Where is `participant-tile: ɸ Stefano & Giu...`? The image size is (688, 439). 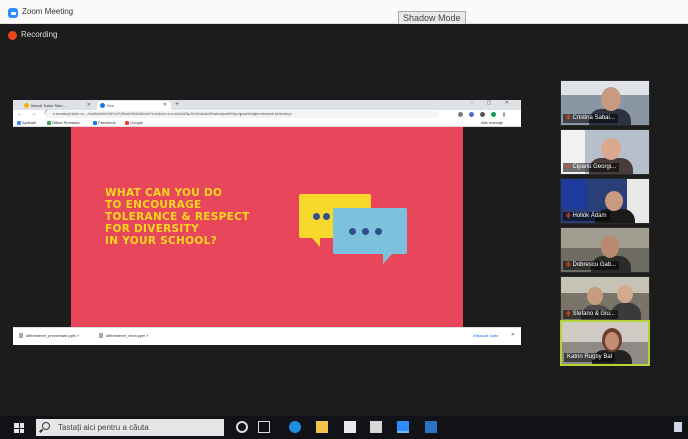 participant-tile: ɸ Stefano & Giu... is located at coordinates (605, 299).